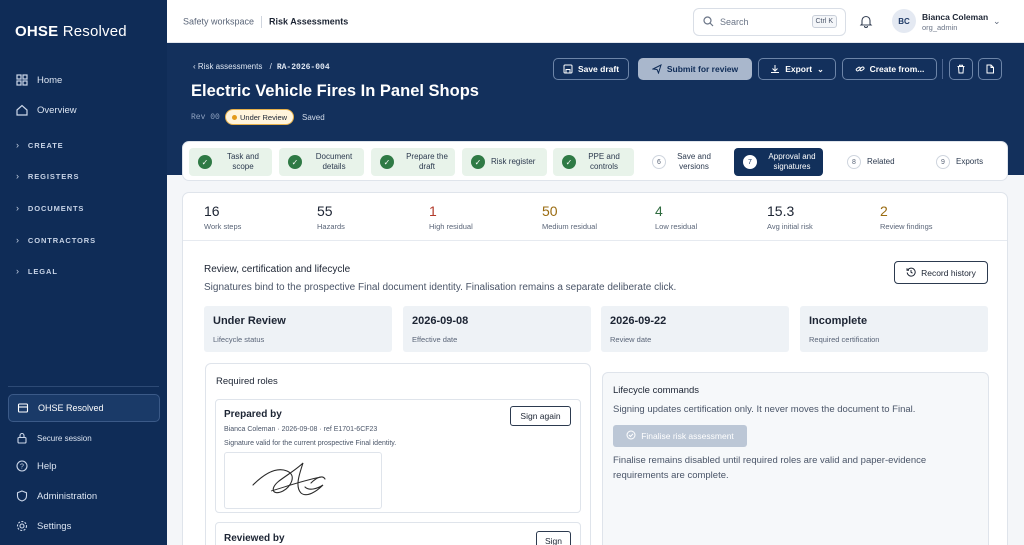 This screenshot has width=1024, height=545. I want to click on step-number: 8, so click(854, 162).